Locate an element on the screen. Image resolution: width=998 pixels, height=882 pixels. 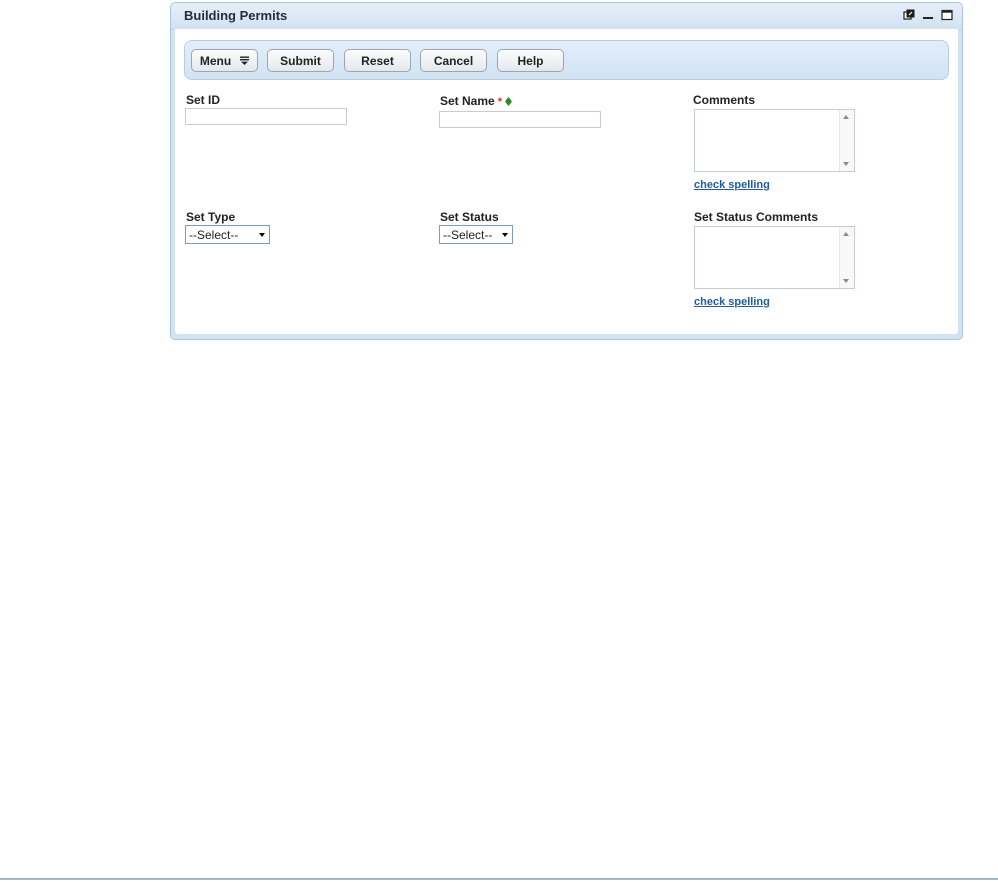
comments-textarea is located at coordinates (774, 140).